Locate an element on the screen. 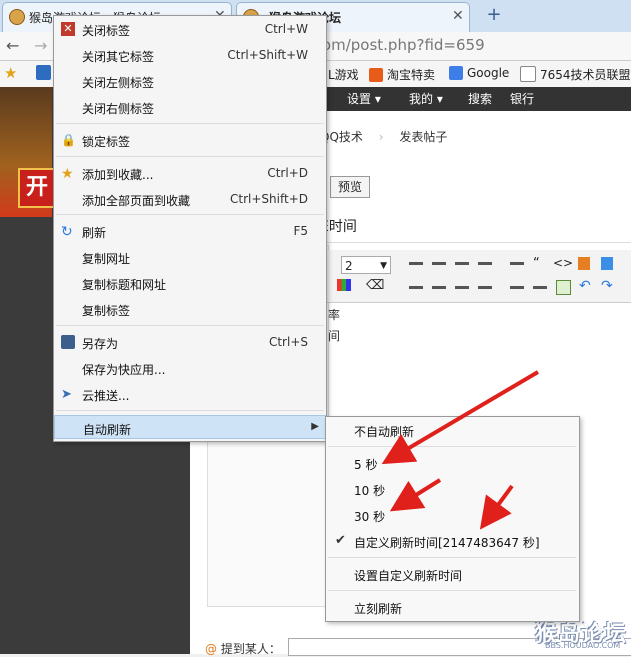 The width and height of the screenshot is (631, 657). arrow-to-custom-icon is located at coordinates (496, 507).